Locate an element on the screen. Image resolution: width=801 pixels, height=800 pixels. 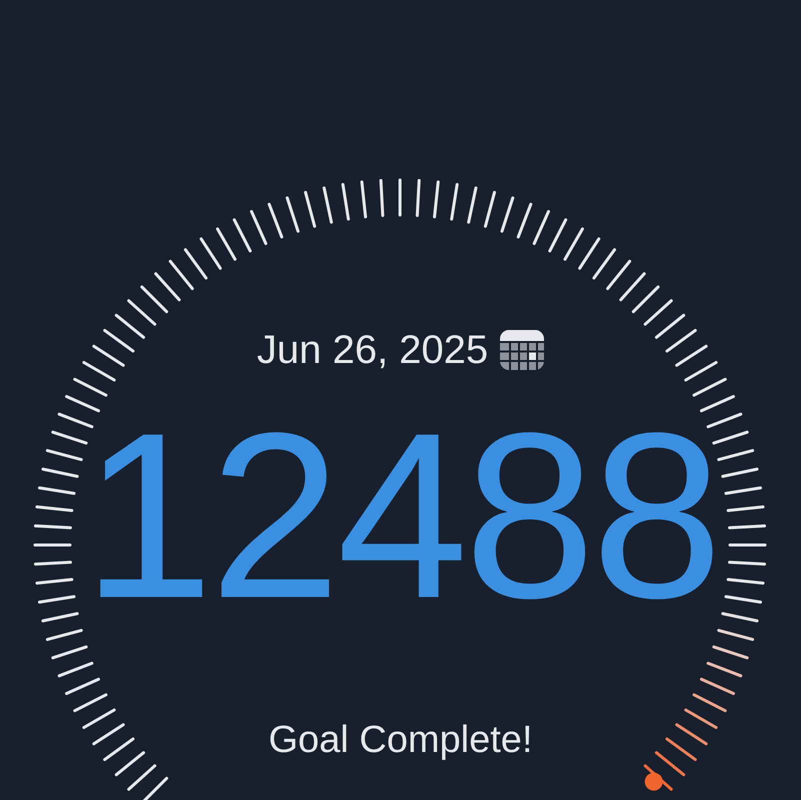
marker-icon is located at coordinates (653, 781).